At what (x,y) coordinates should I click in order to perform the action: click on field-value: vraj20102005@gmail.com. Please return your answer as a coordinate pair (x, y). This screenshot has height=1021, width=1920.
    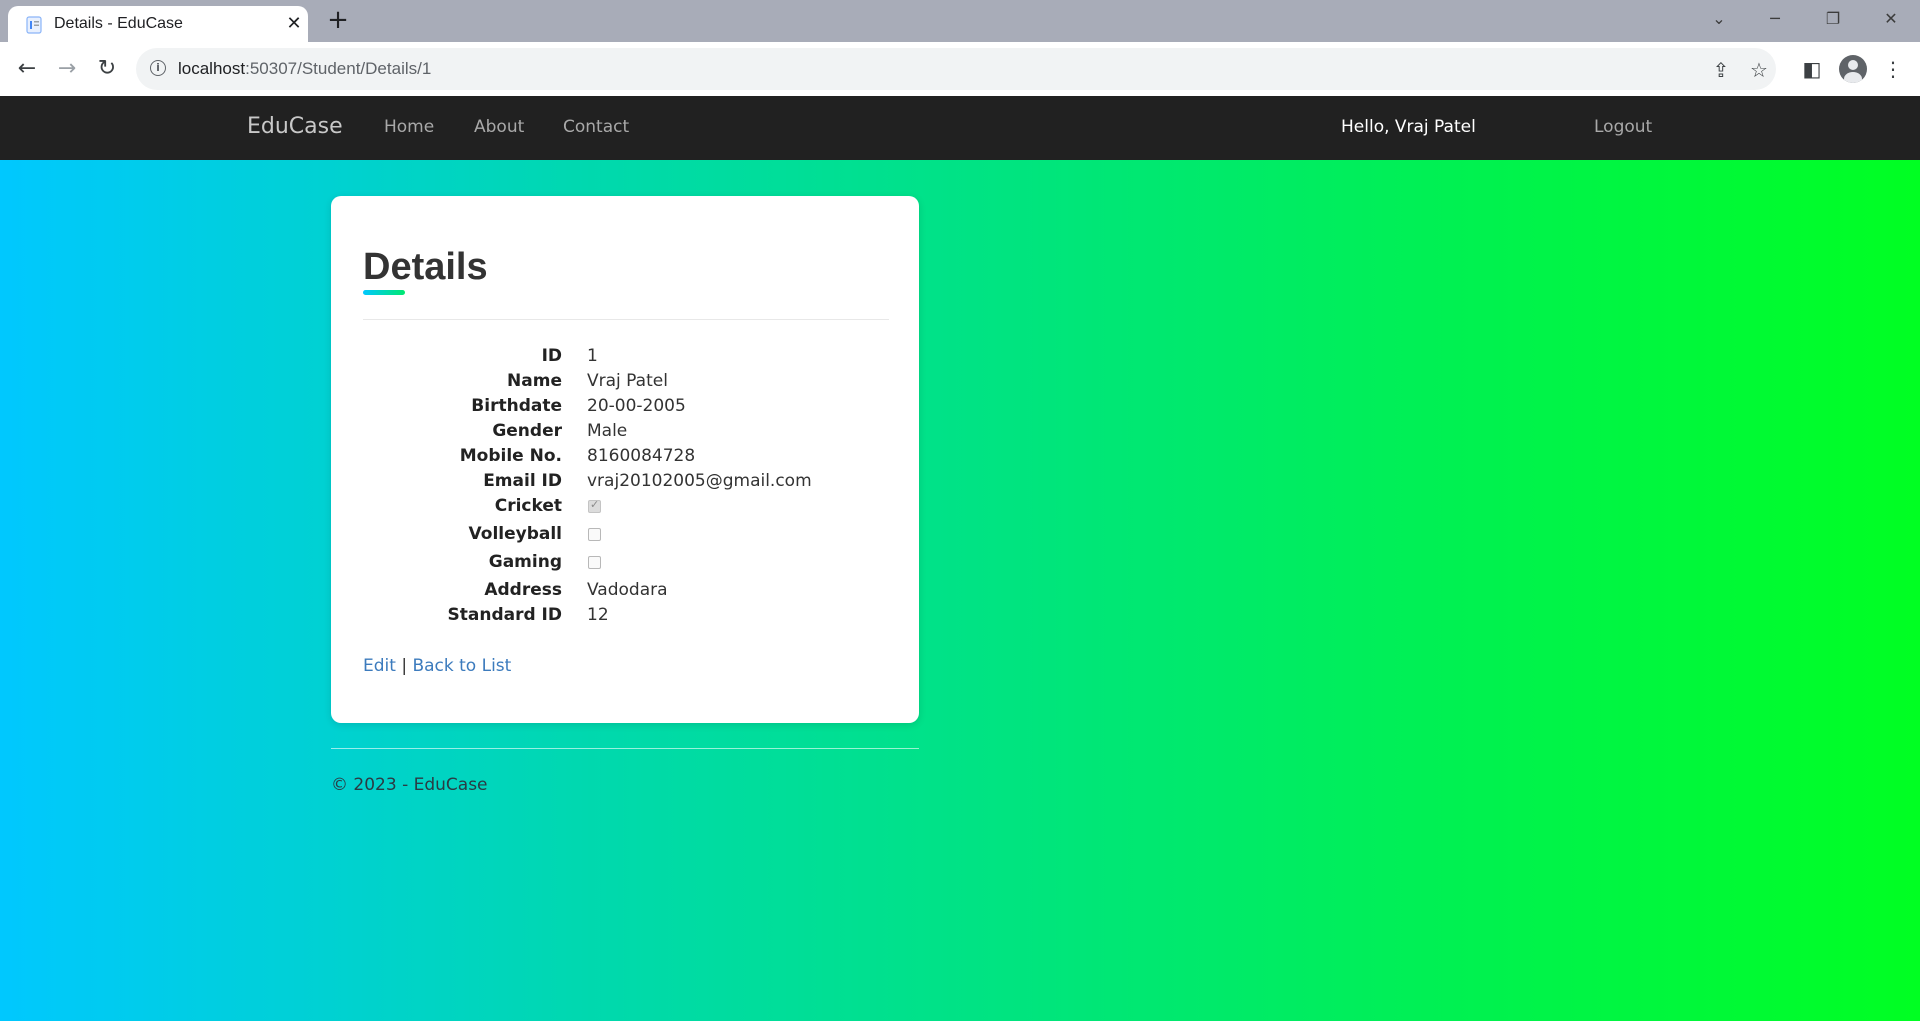
    Looking at the image, I should click on (699, 481).